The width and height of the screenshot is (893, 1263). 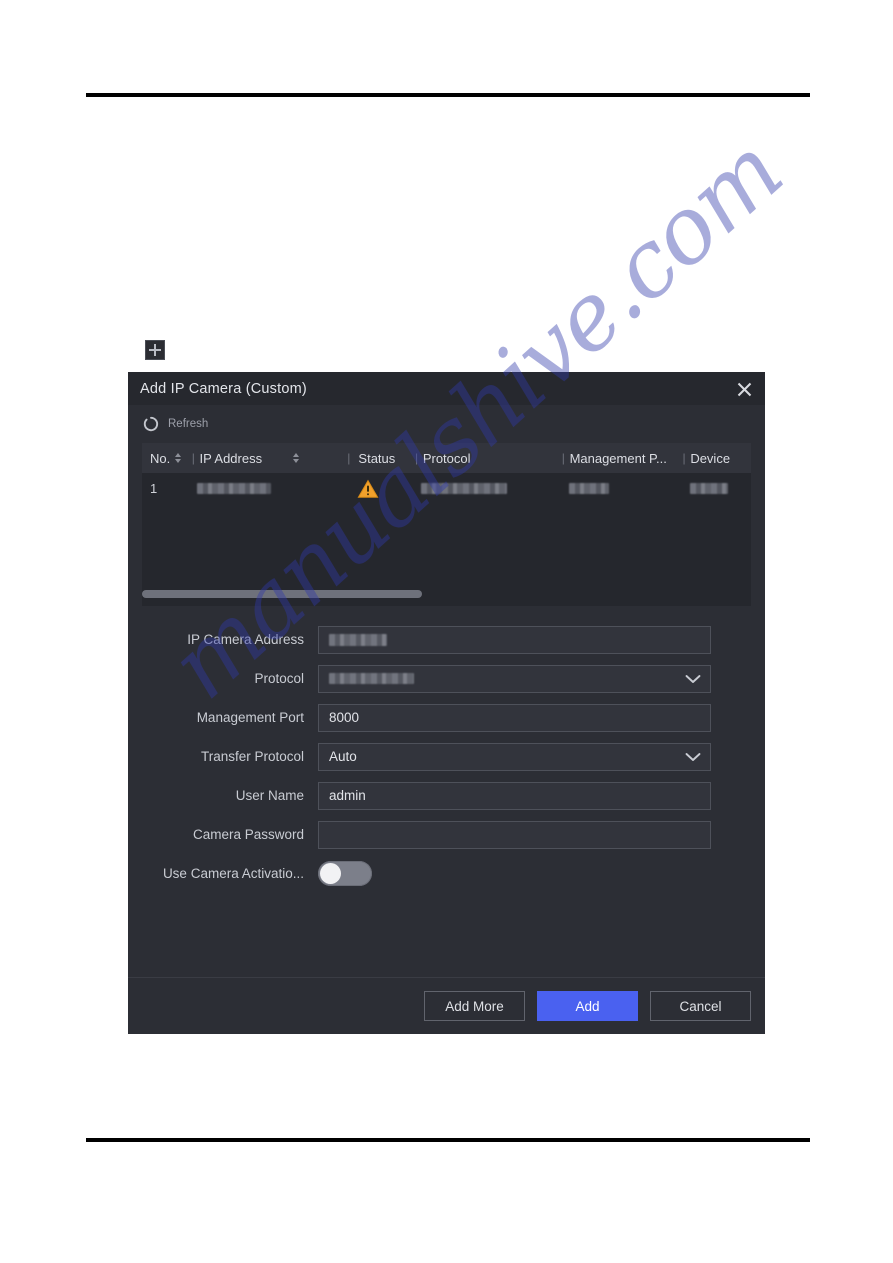 I want to click on warning-triangle-icon, so click(x=368, y=489).